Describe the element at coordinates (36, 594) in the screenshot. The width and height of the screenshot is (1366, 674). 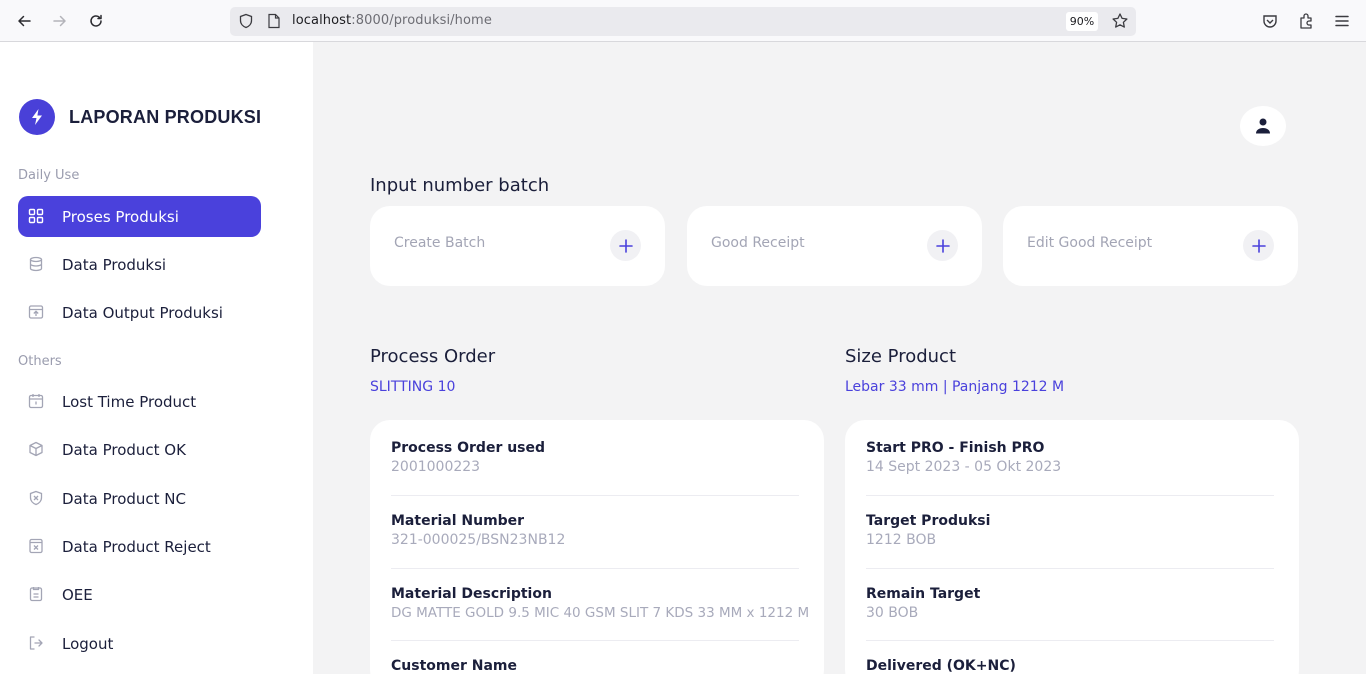
I see `clipboard-icon` at that location.